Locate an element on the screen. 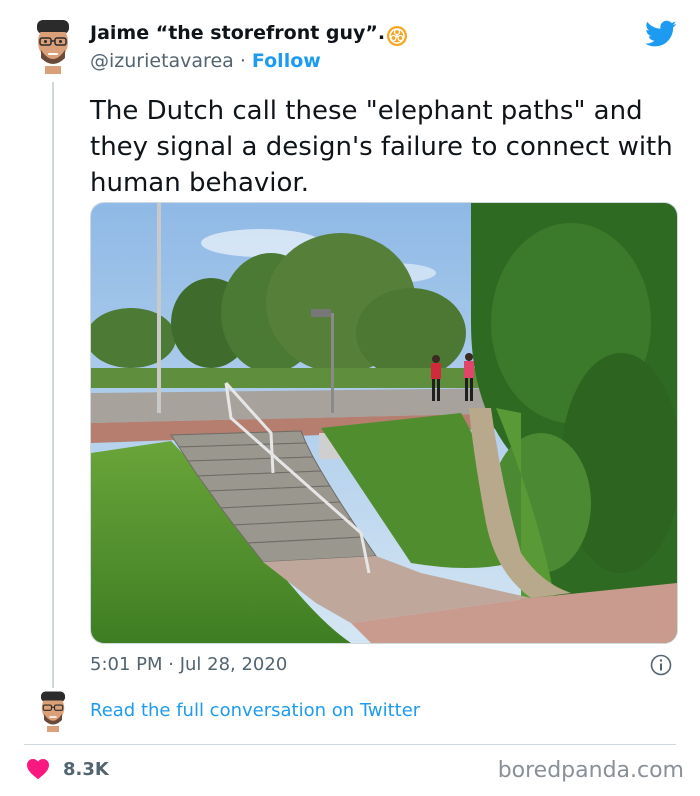 The height and width of the screenshot is (796, 700). follow-button: Follow is located at coordinates (286, 61).